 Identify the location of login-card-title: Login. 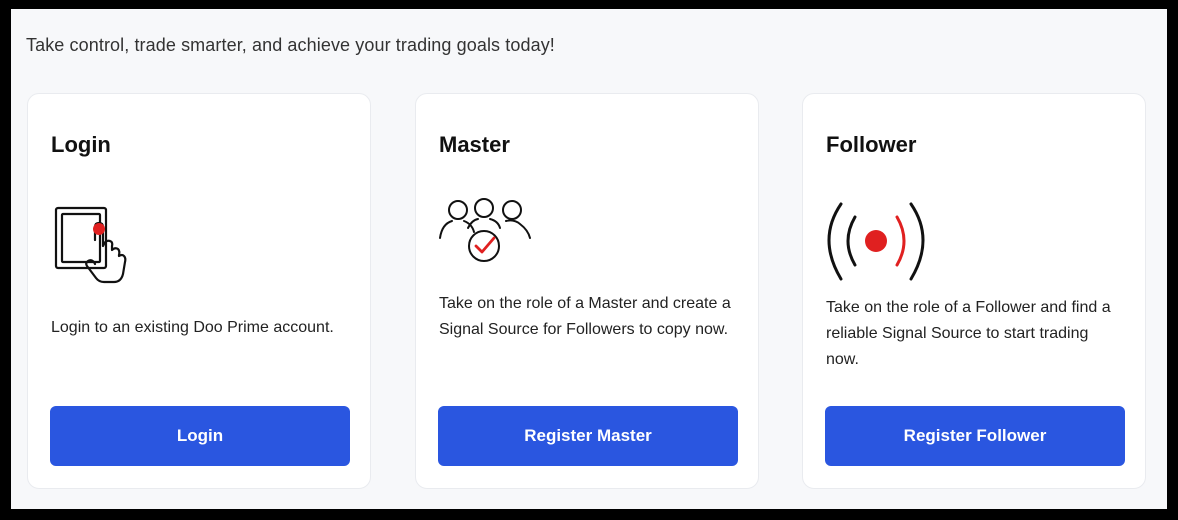
(81, 144).